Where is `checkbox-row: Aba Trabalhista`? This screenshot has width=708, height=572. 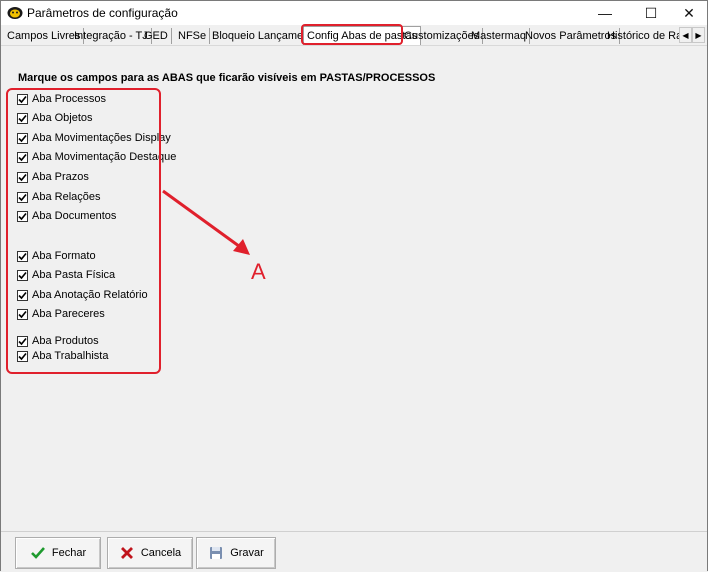
checkbox-row: Aba Trabalhista is located at coordinates (62, 356).